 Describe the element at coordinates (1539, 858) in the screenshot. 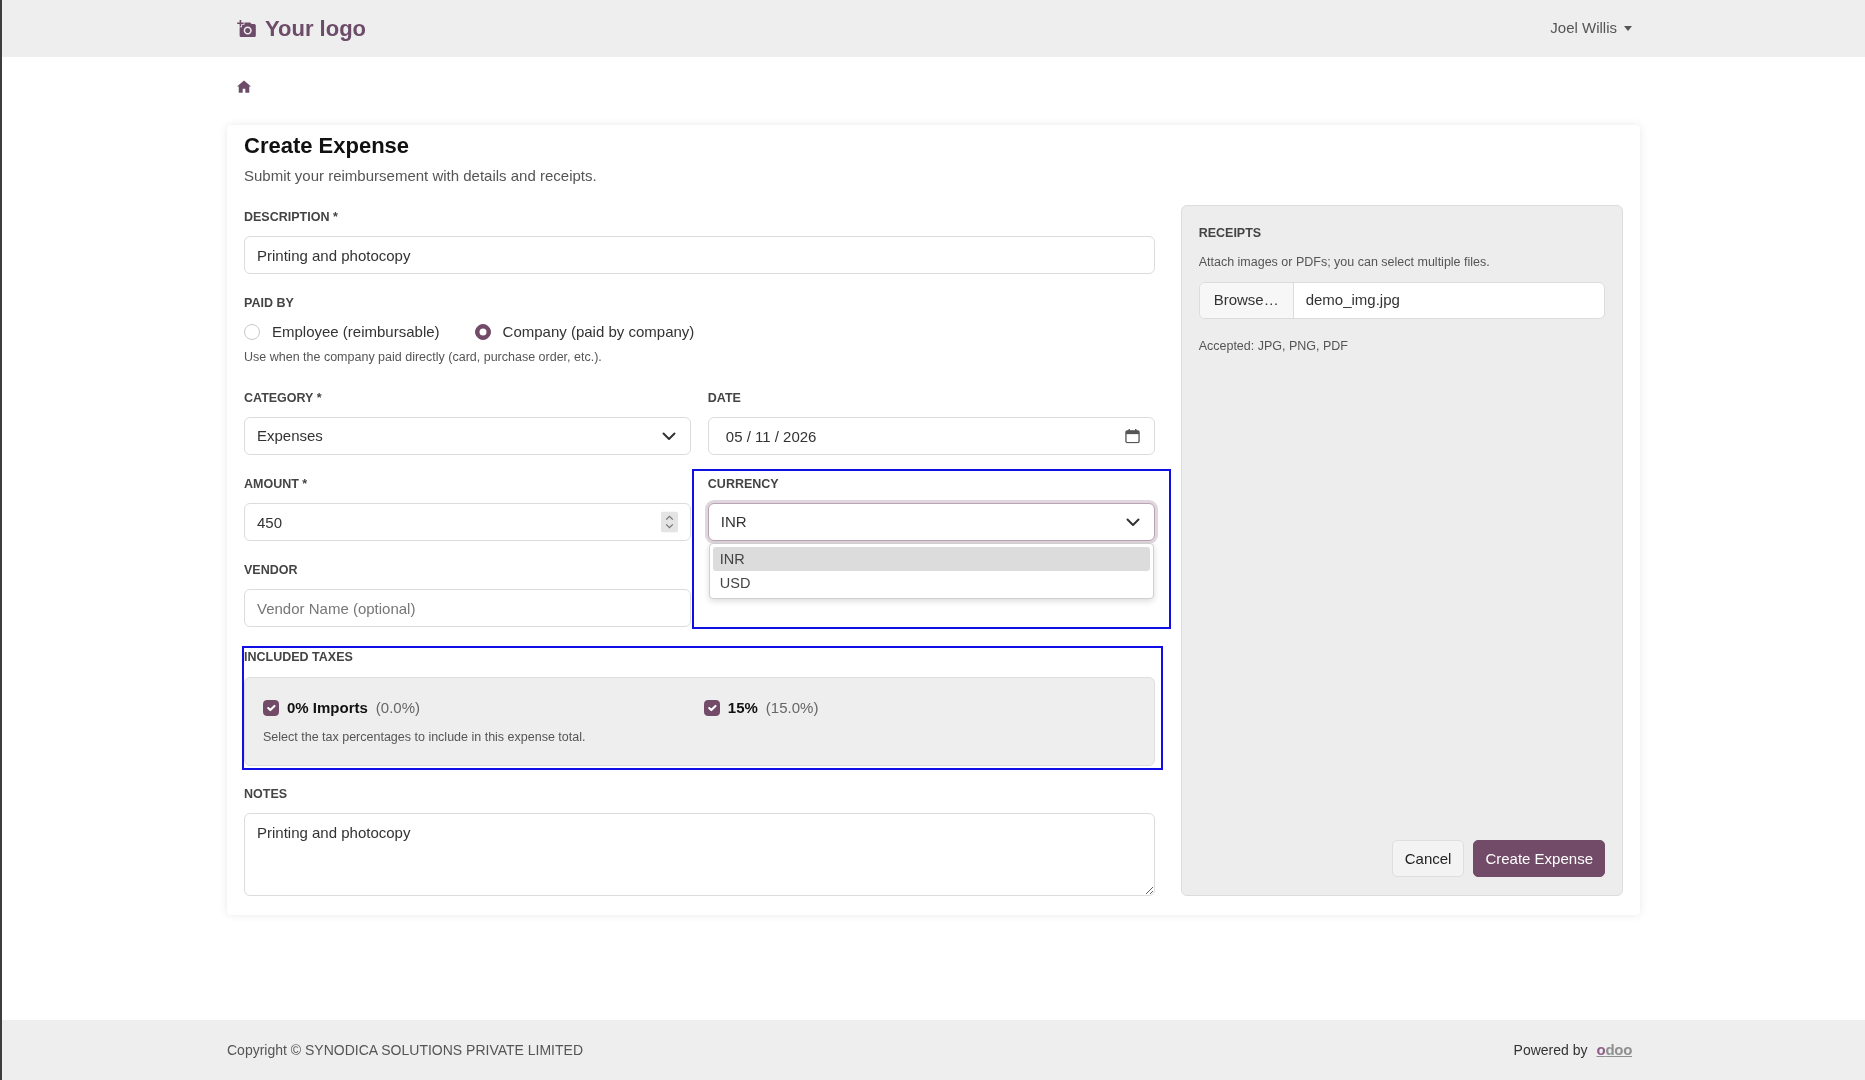

I see `submit-button: Create Expense` at that location.